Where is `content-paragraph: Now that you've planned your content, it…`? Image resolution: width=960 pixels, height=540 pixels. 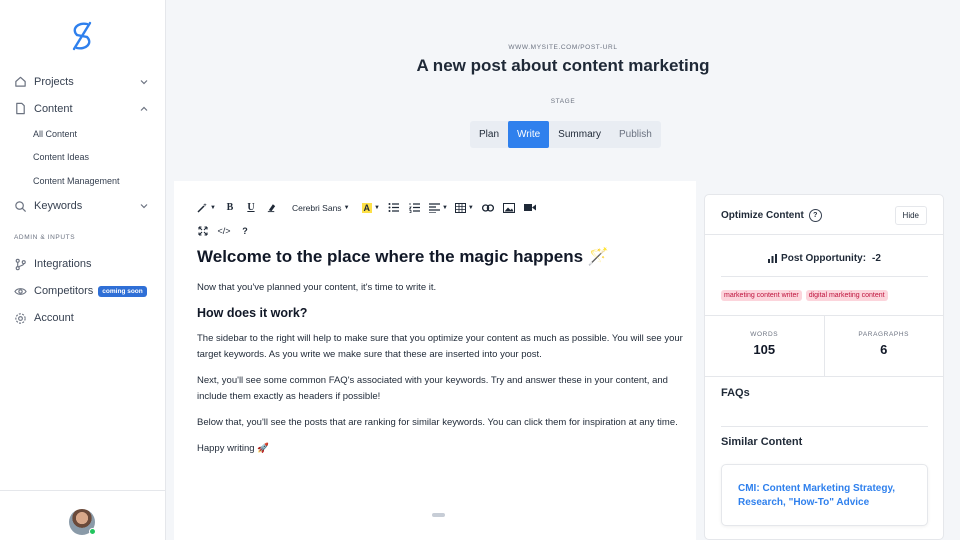 content-paragraph: Now that you've planned your content, it… is located at coordinates (317, 287).